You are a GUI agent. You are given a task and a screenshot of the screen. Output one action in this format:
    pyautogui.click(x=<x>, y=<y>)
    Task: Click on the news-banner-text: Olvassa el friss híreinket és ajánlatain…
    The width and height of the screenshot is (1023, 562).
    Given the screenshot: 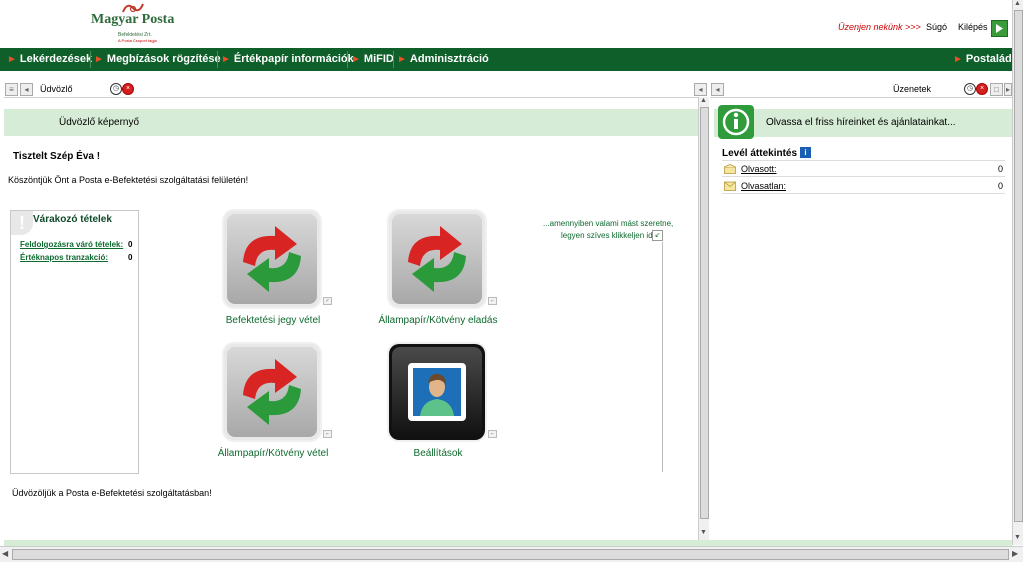 What is the action you would take?
    pyautogui.click(x=861, y=122)
    